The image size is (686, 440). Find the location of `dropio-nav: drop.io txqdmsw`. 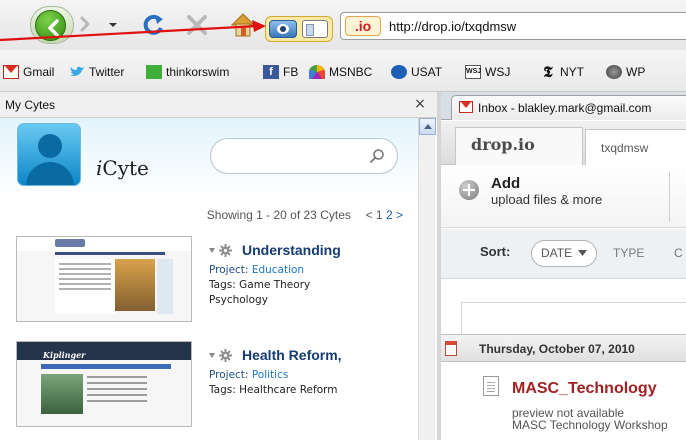

dropio-nav: drop.io txqdmsw is located at coordinates (563, 143).